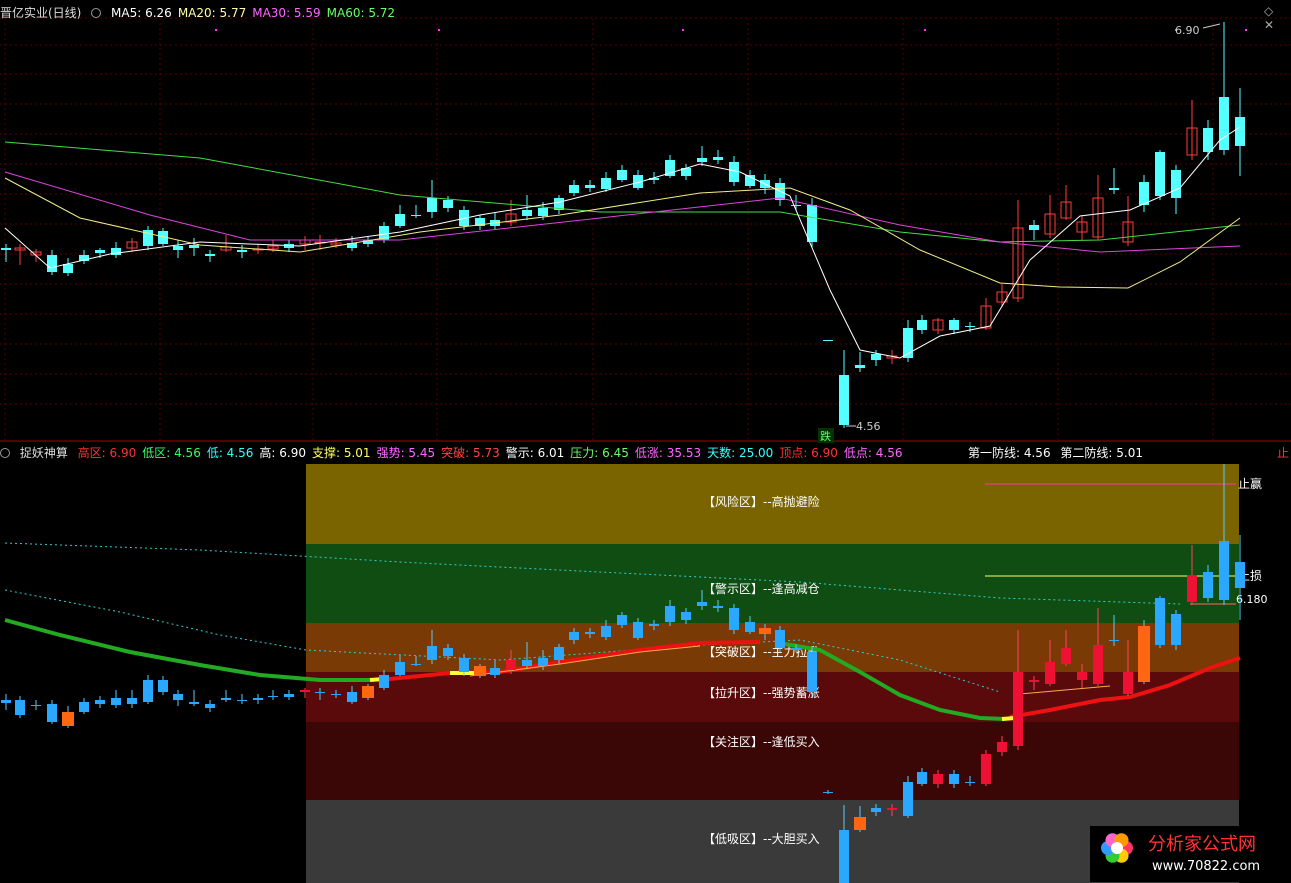 This screenshot has height=883, width=1291. I want to click on stop-icon: 止, so click(1283, 453).